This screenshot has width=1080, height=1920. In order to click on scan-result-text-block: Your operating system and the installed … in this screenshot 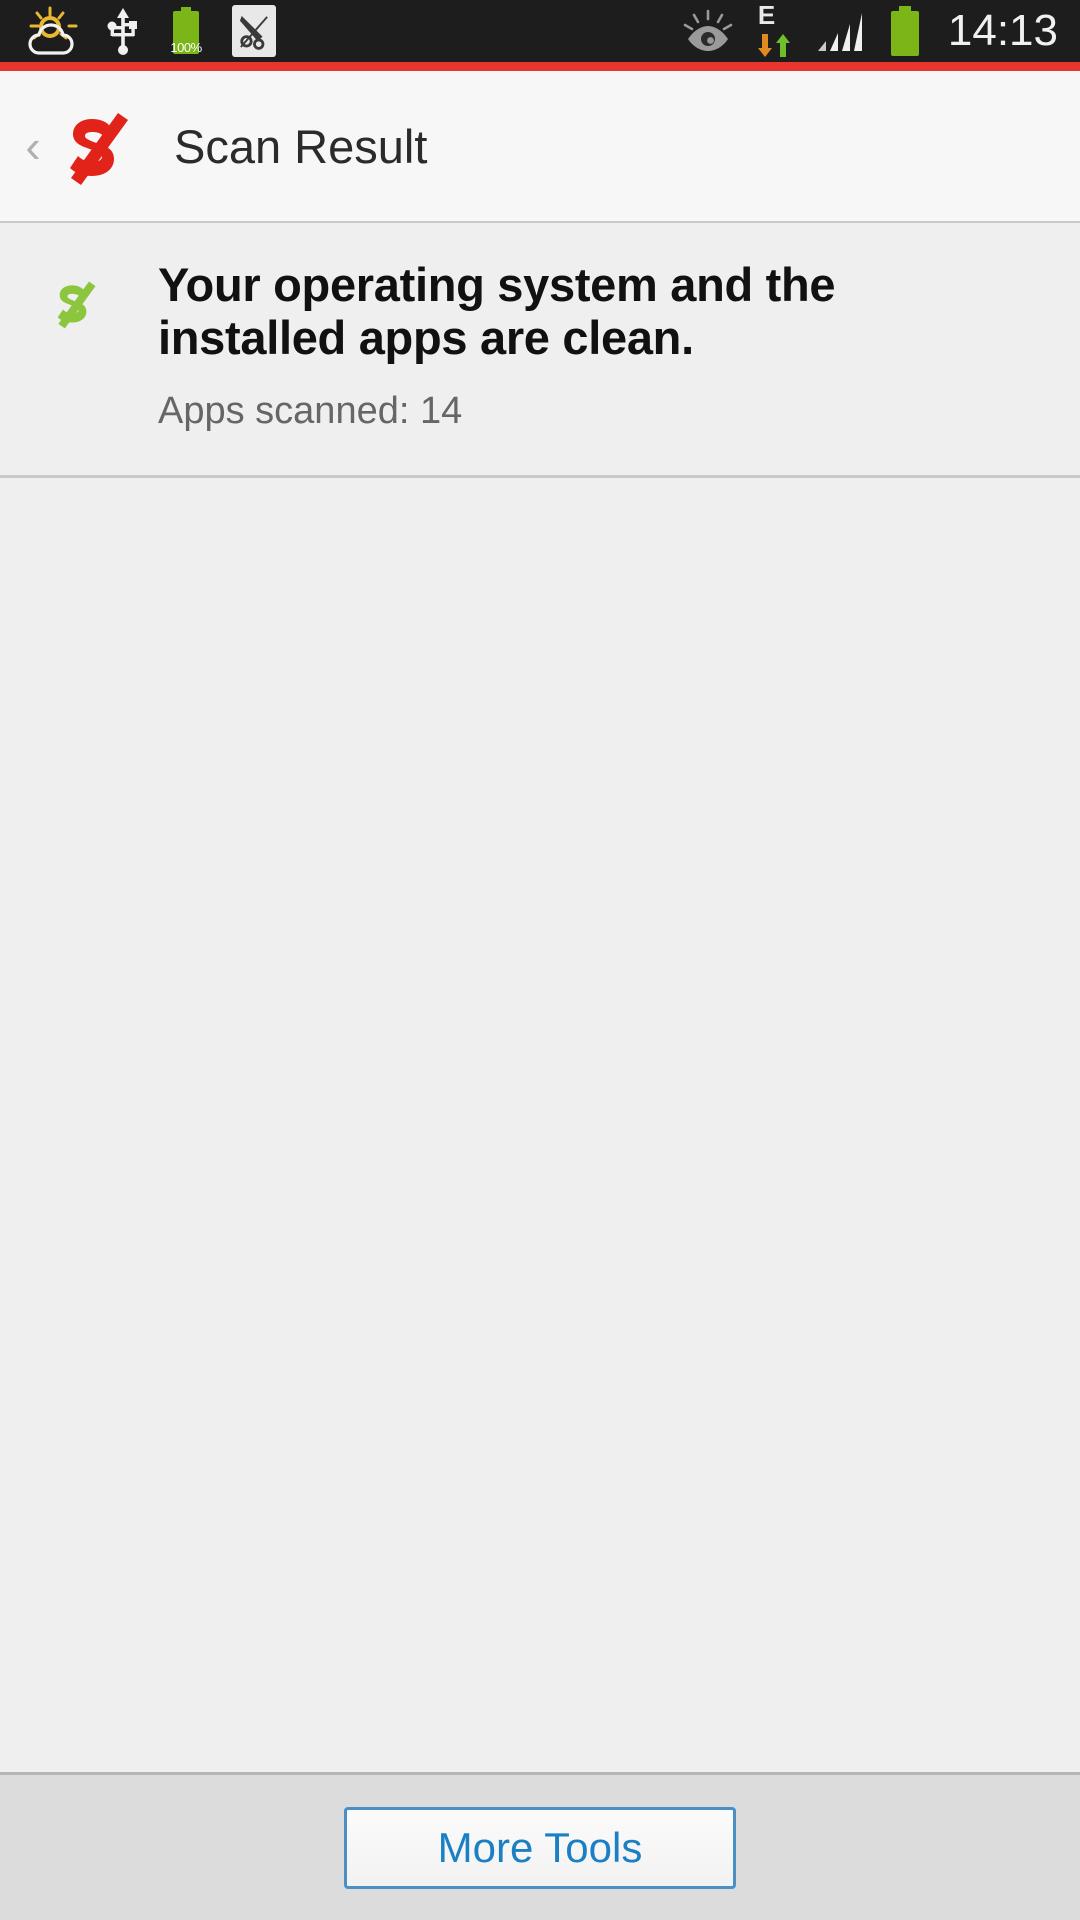, I will do `click(498, 345)`.